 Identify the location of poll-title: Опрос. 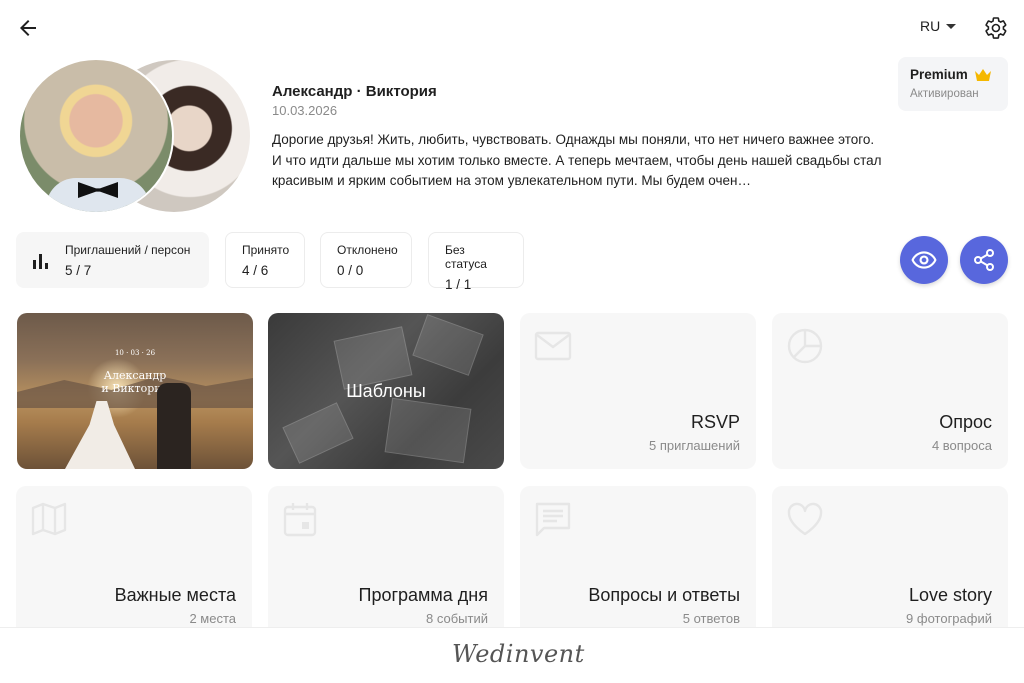
(965, 422).